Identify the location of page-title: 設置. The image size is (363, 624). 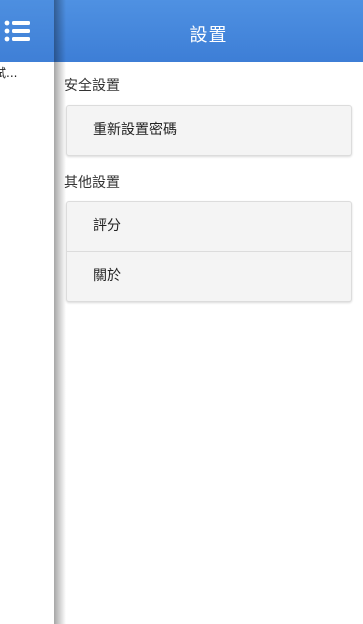
(208, 35).